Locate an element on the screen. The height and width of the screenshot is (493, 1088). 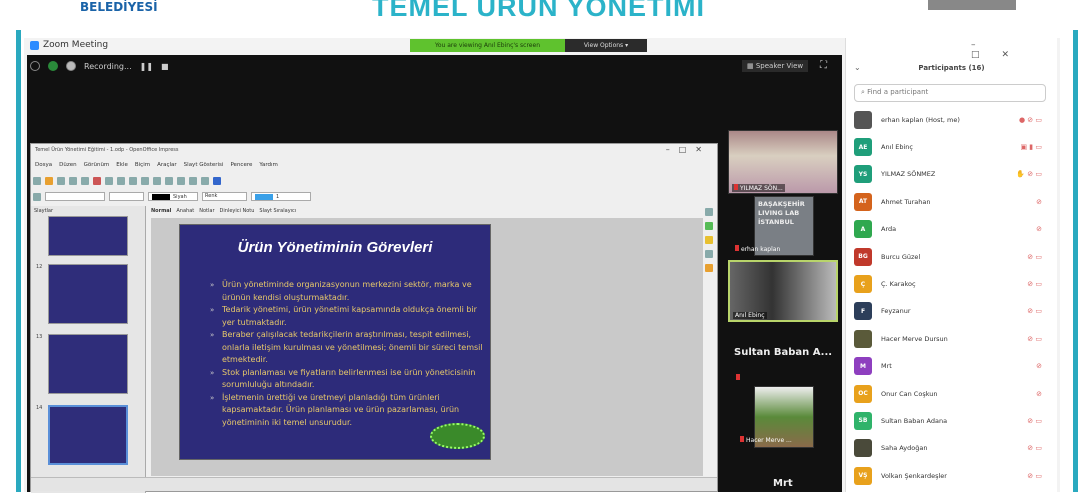
menu-help: Yardım is located at coordinates (268, 165).